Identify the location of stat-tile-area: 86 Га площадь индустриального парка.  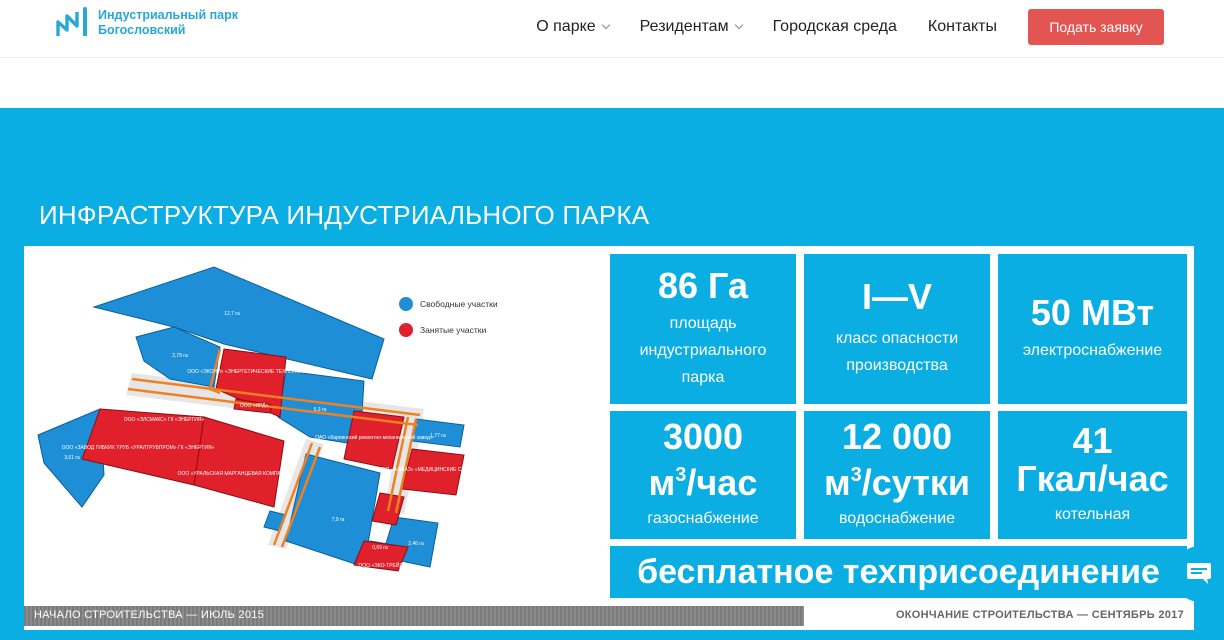
(703, 329).